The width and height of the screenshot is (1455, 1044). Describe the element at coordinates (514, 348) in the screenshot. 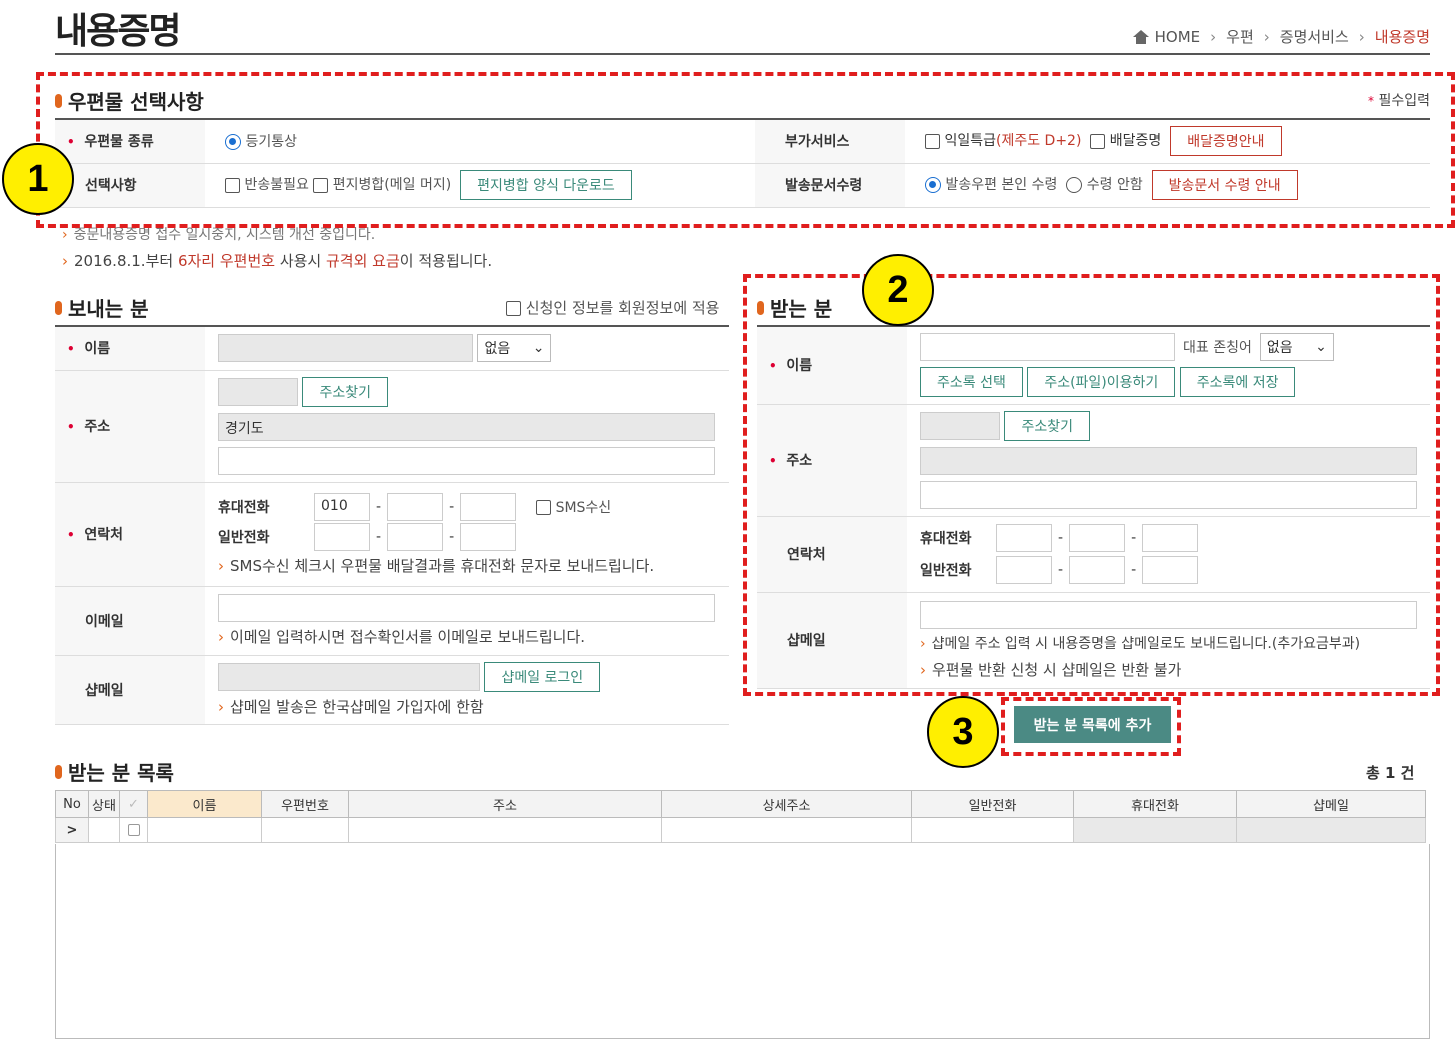

I see `sender-name-select: 없음 ⌄` at that location.